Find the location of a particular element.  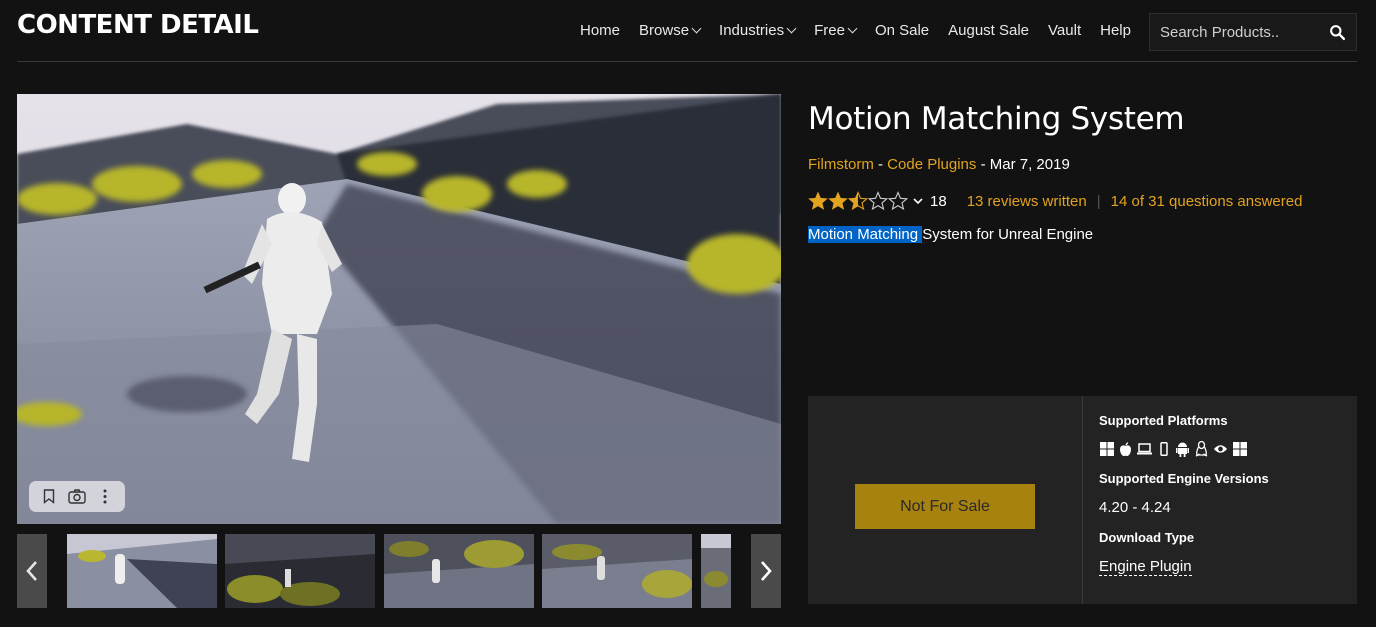

thumb-prev-button is located at coordinates (32, 571).